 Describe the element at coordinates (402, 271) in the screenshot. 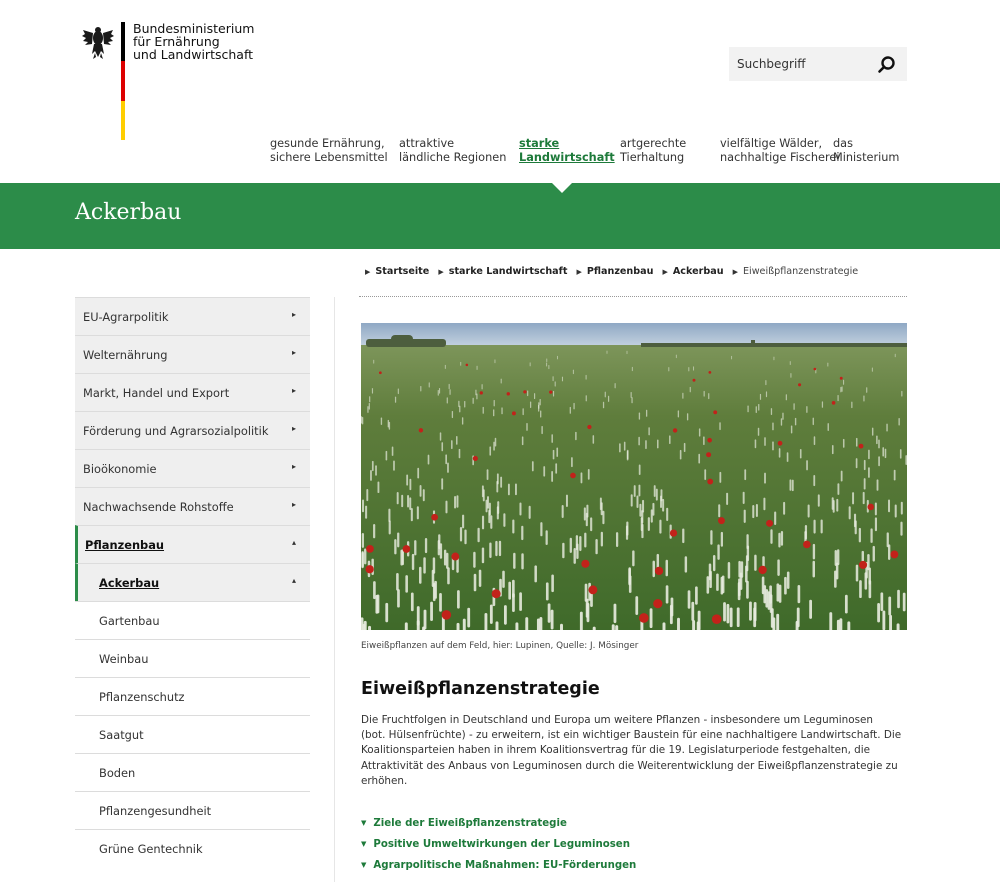

I see `breadcrumb-link-startseite: Startseite` at that location.